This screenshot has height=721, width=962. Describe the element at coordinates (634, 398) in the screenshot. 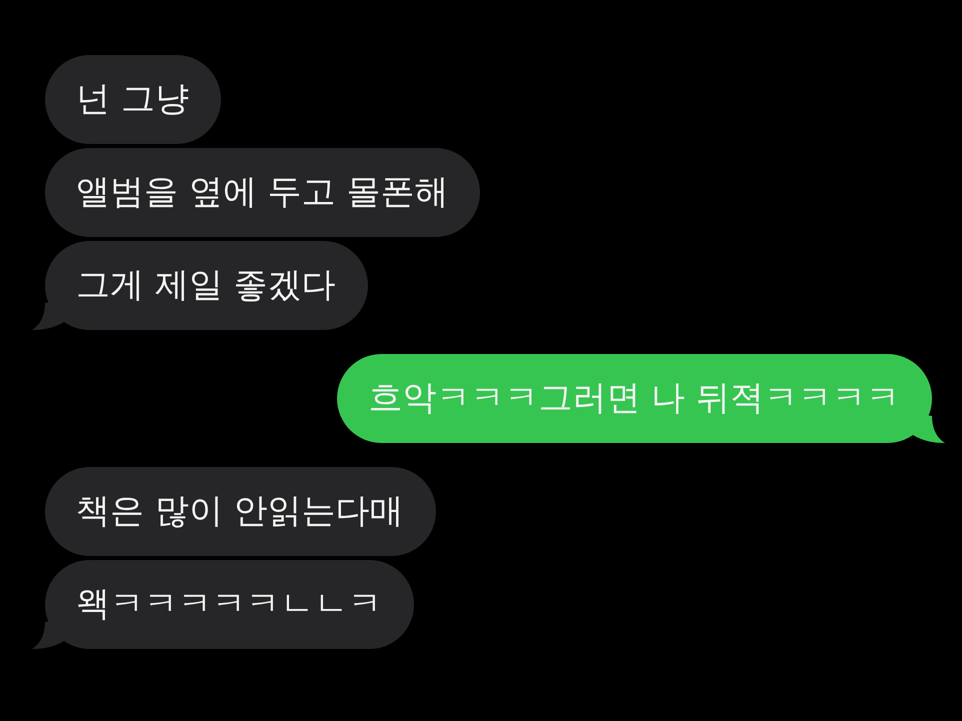

I see `message-text: 흐악ㅋㅋㅋ그러면 나 뒤젹ㅋㅋㅋㅋ` at that location.